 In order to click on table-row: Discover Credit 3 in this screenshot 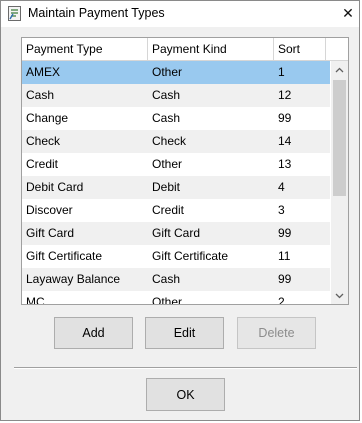, I will do `click(176, 210)`.